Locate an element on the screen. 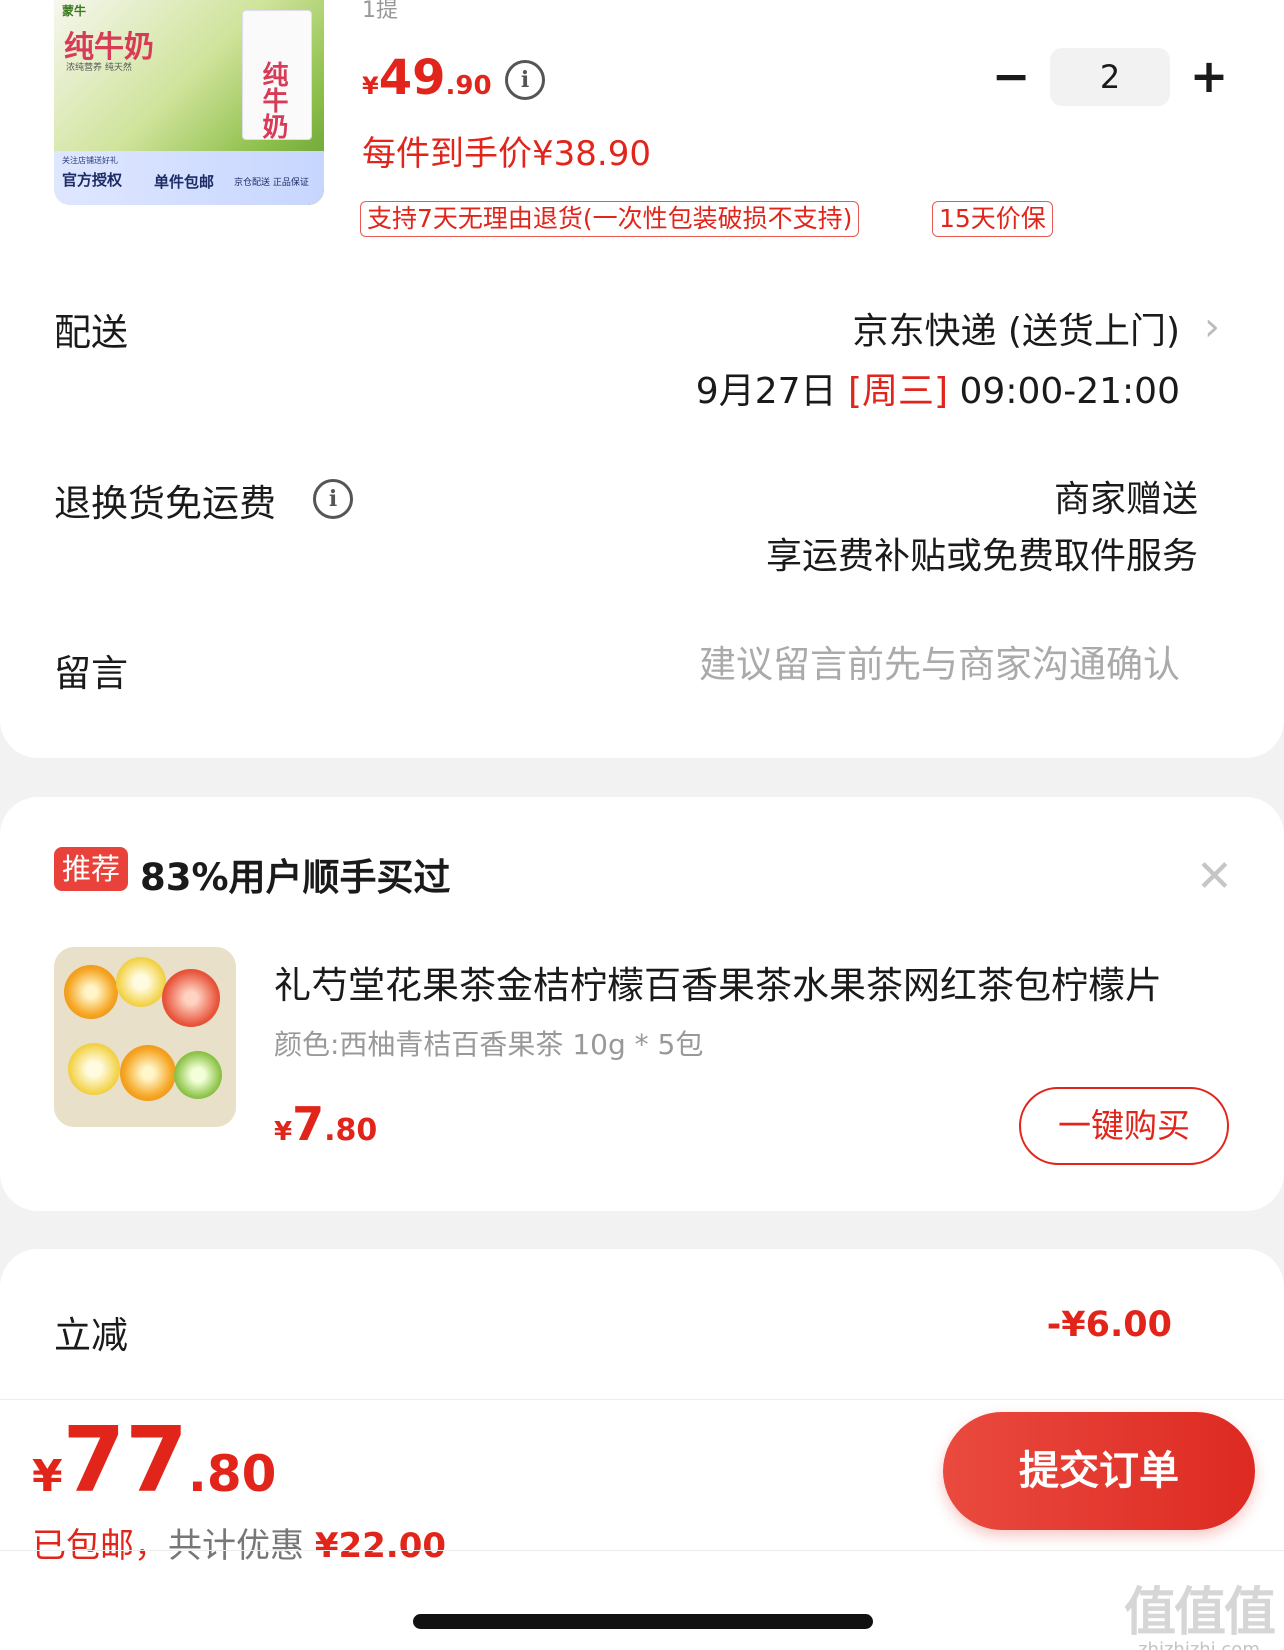 The image size is (1284, 1650). order-summary: 已包邮，共计优惠 ¥22.00 is located at coordinates (239, 1542).